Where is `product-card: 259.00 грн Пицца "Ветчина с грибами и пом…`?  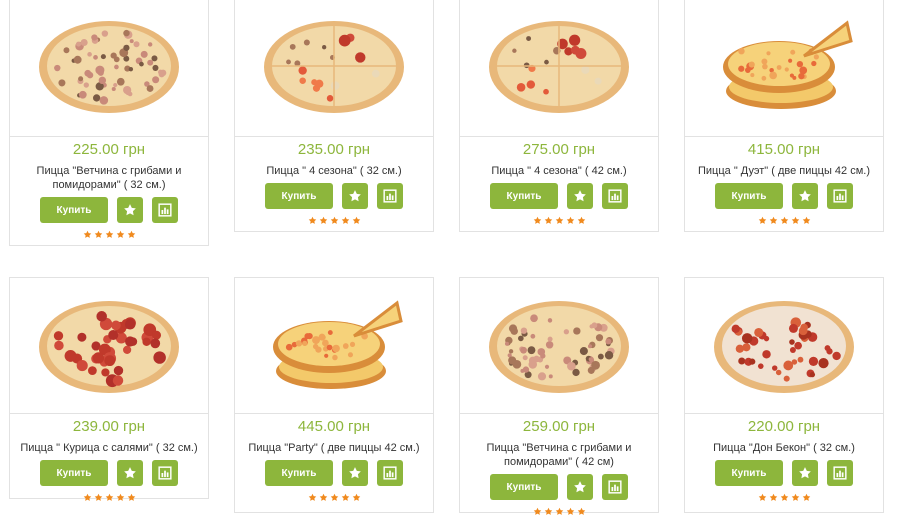 product-card: 259.00 грн Пицца "Ветчина с грибами и пом… is located at coordinates (559, 396).